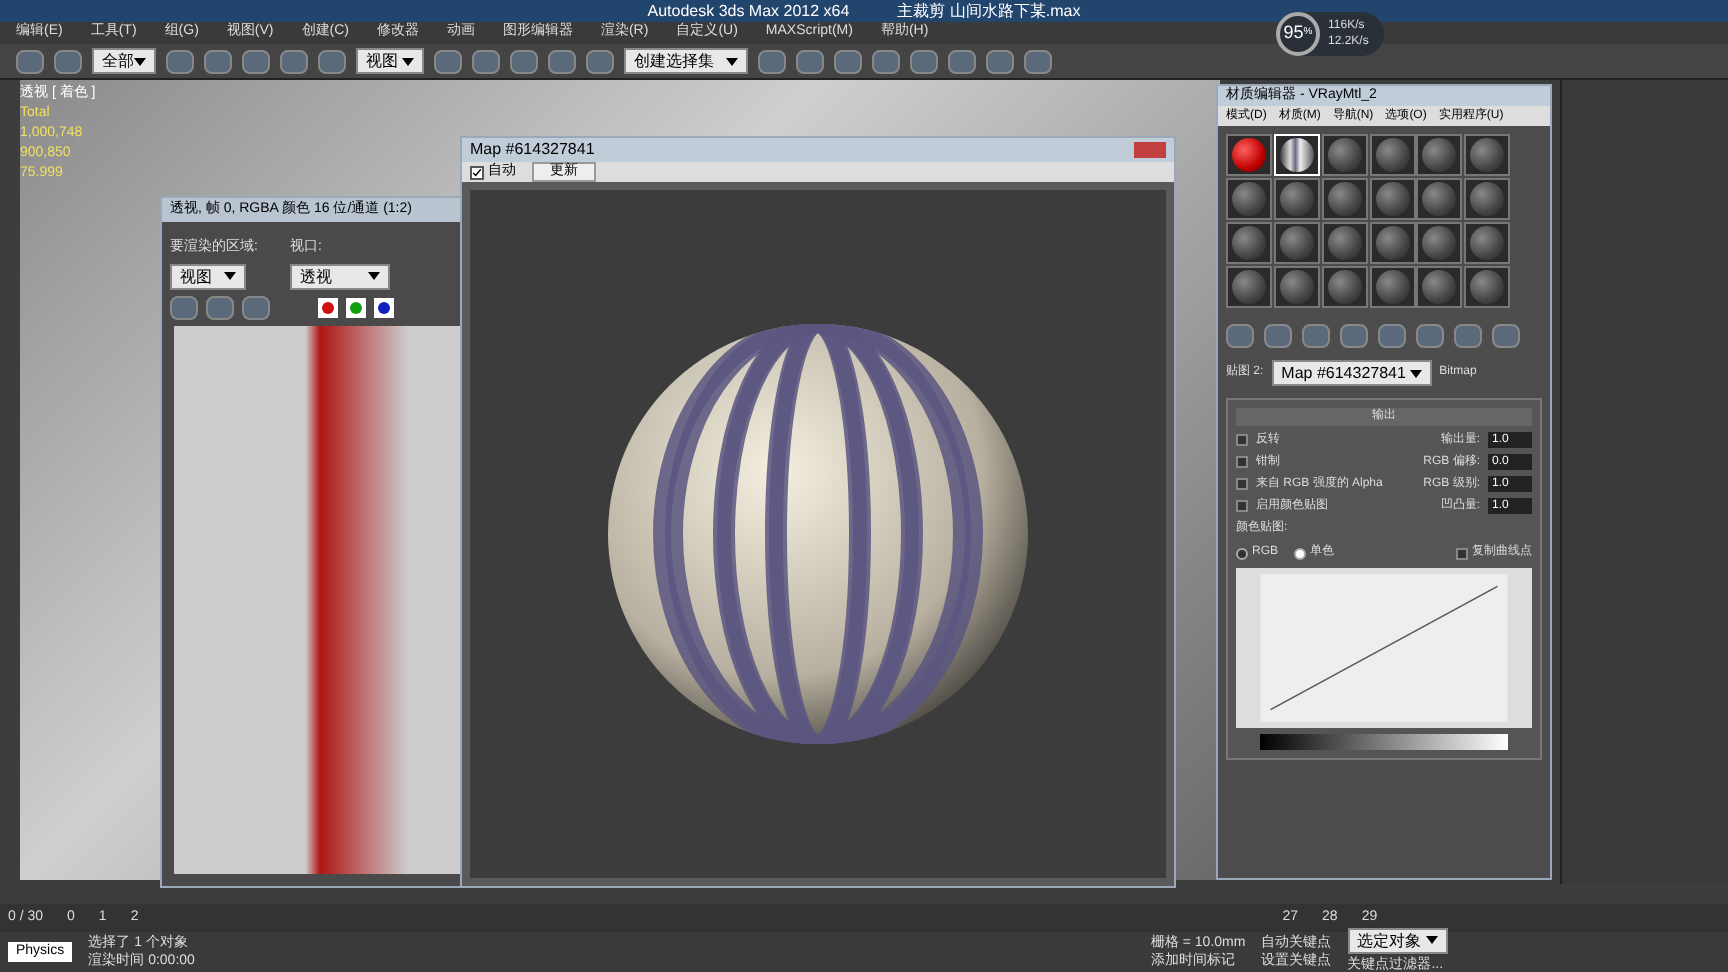  Describe the element at coordinates (1397, 940) in the screenshot. I see `key-mode-dropdown: 选定对象` at that location.